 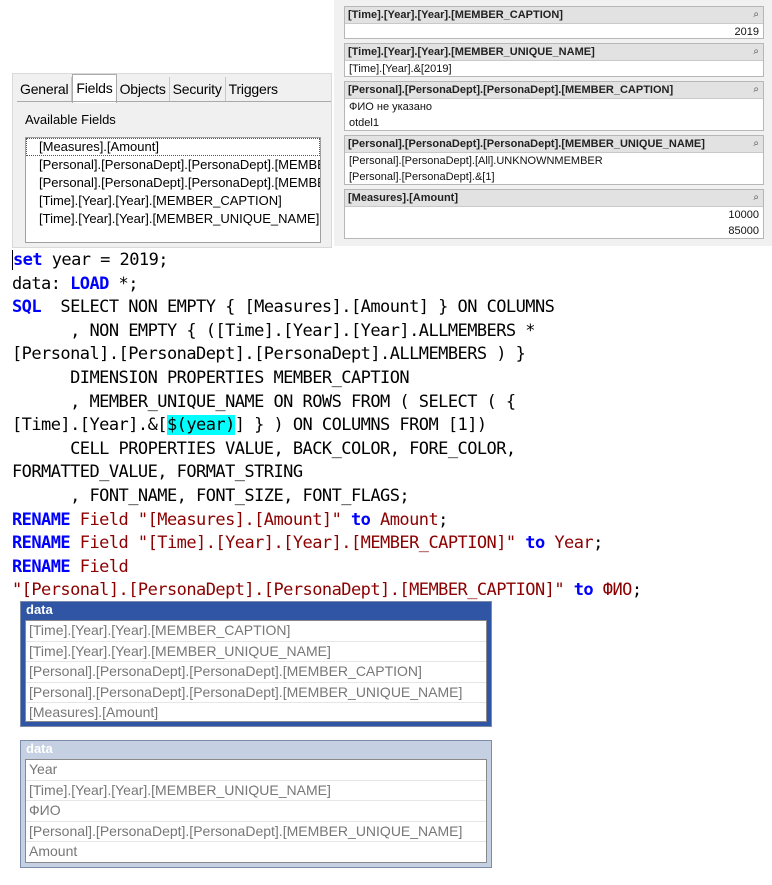 What do you see at coordinates (554, 177) in the screenshot?
I see `listbox-value: [Personal].[PersonaDept].&[1]` at bounding box center [554, 177].